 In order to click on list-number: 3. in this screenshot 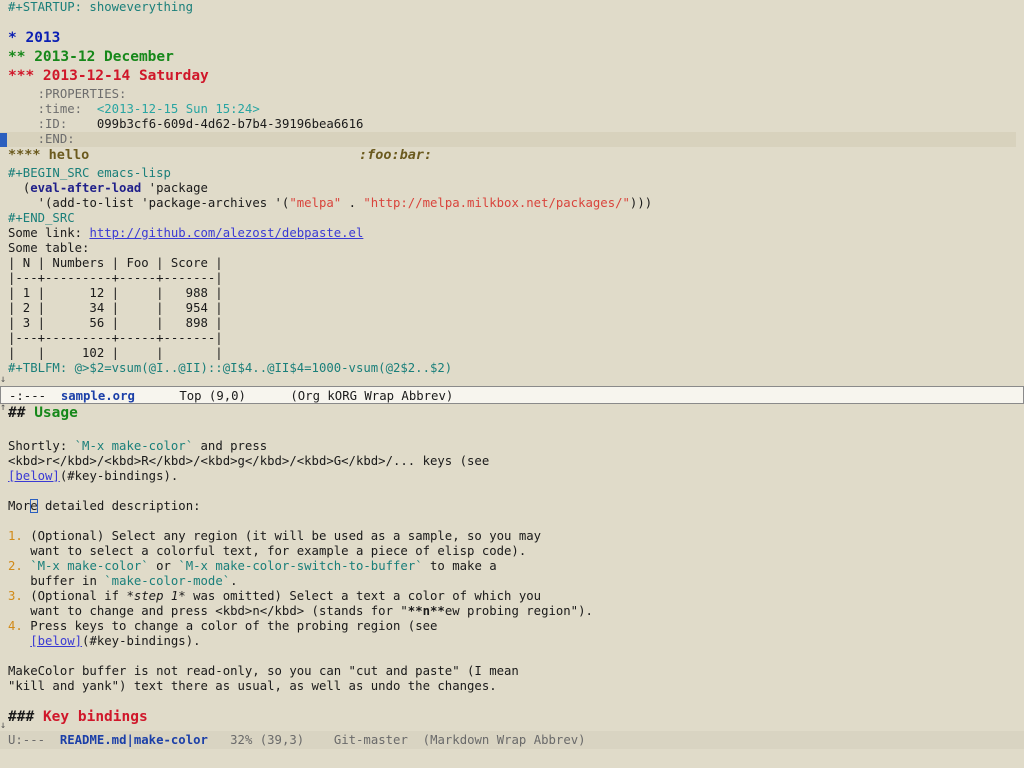, I will do `click(15, 596)`.